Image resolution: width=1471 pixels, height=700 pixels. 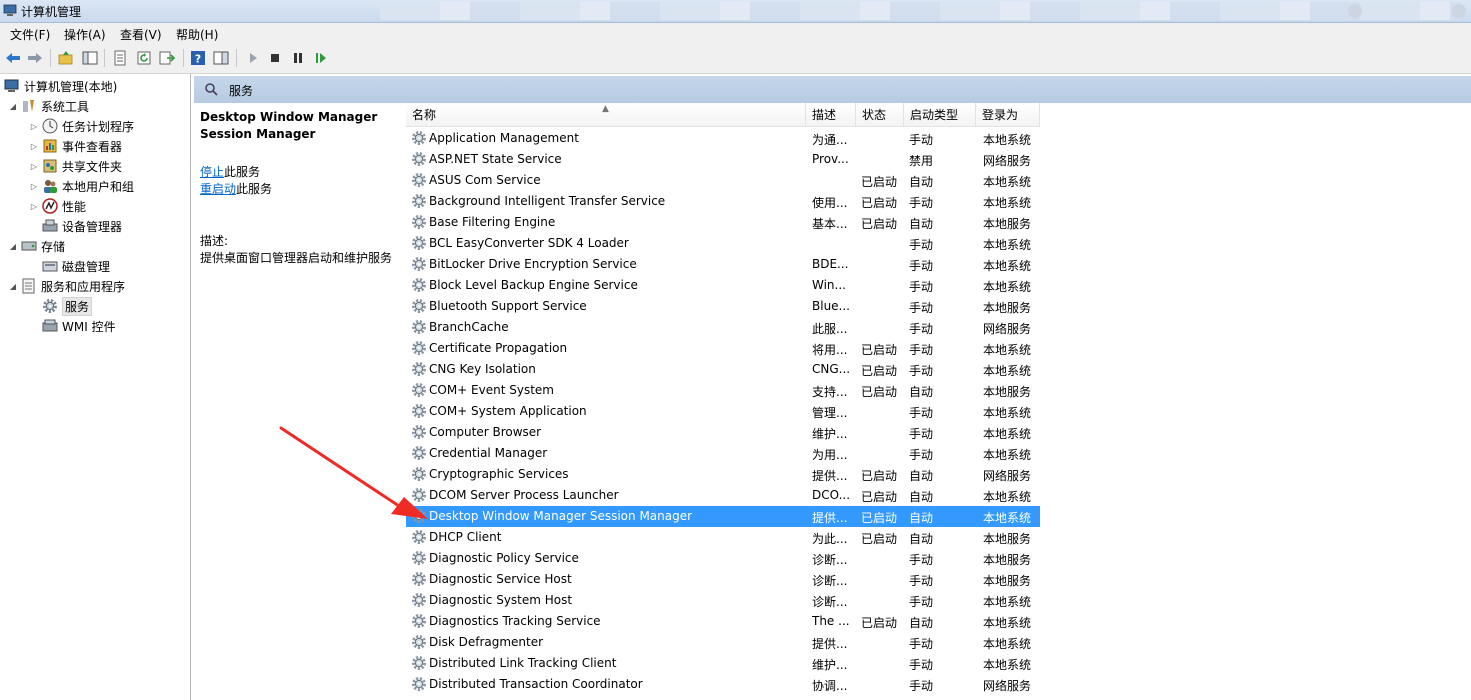 I want to click on service-startup-cell: 禁用, so click(x=921, y=161).